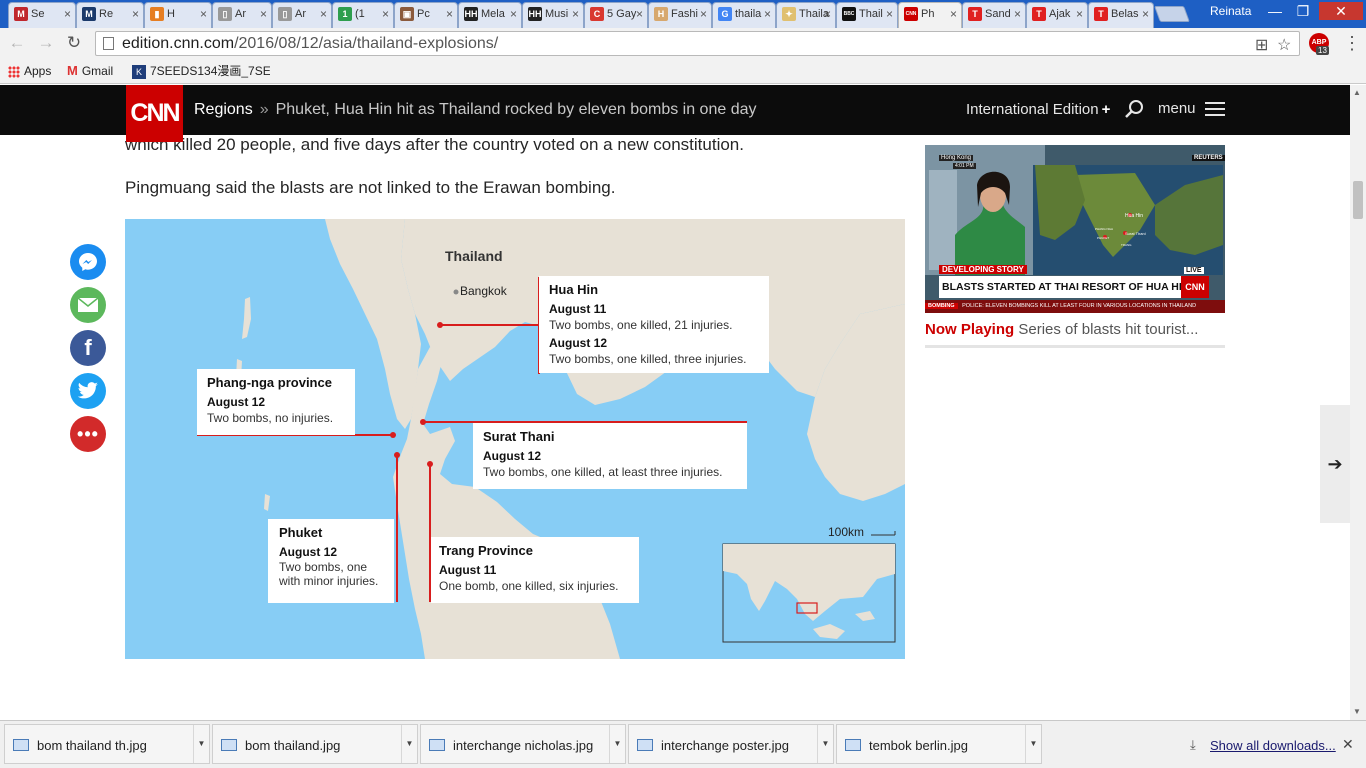 The height and width of the screenshot is (768, 1366). I want to click on facebook-share-icon: f, so click(88, 348).